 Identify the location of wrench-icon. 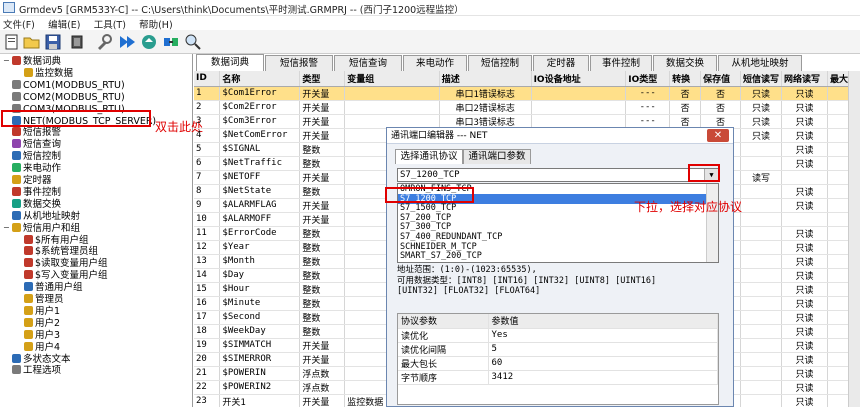
(104, 42).